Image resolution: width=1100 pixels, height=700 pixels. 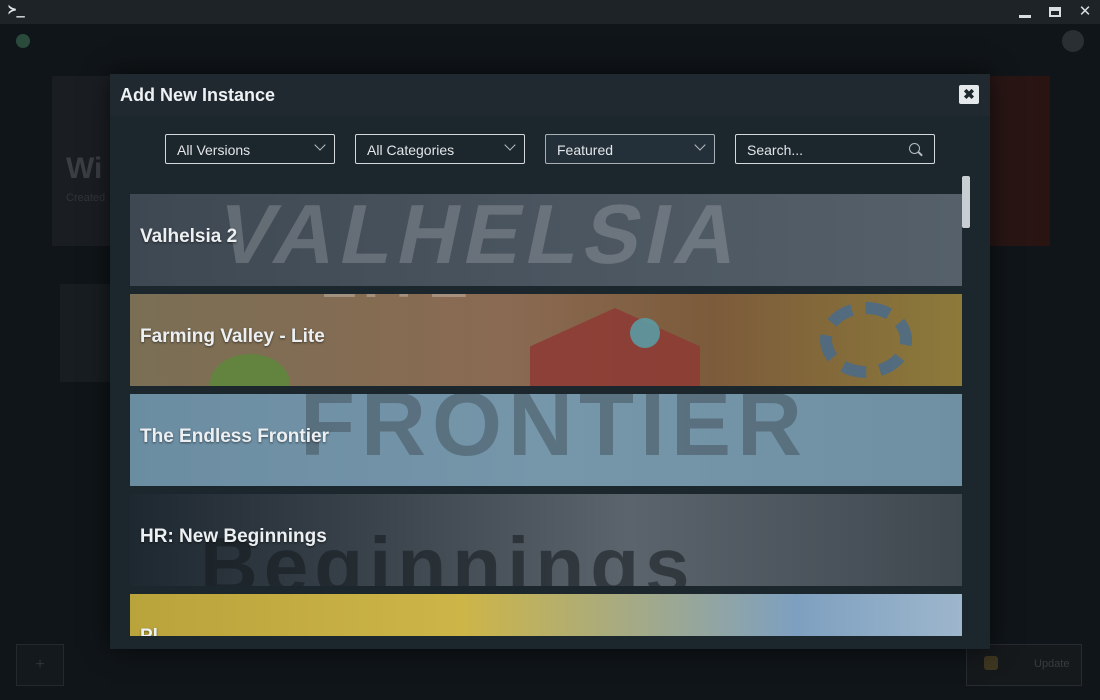 I want to click on banner-title: Wi, so click(x=84, y=168).